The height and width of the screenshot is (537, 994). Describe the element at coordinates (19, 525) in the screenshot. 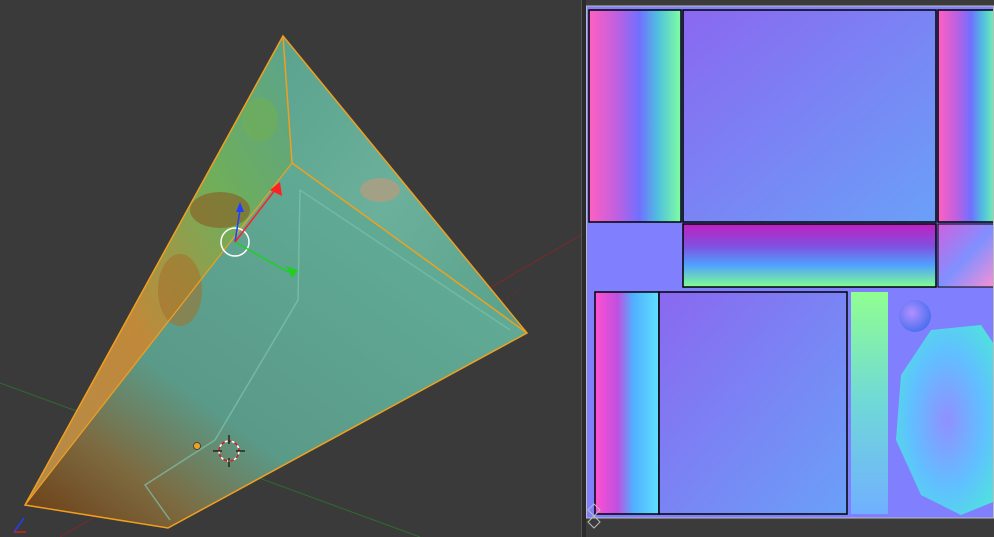

I see `axis-indicator-icon` at that location.